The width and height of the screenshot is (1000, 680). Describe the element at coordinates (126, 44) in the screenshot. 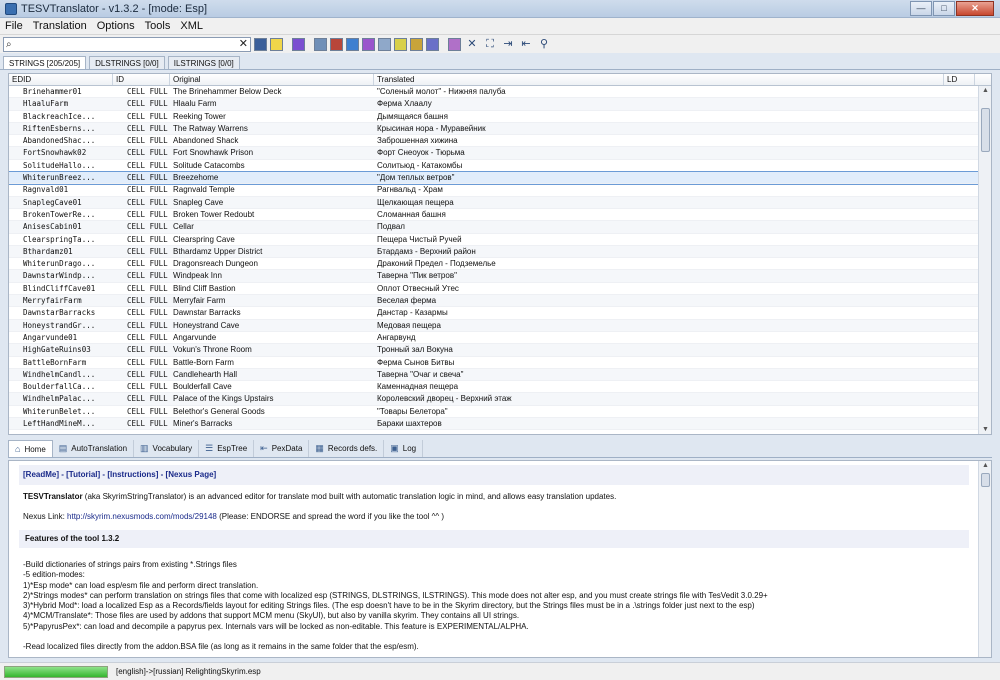

I see `search-input` at that location.